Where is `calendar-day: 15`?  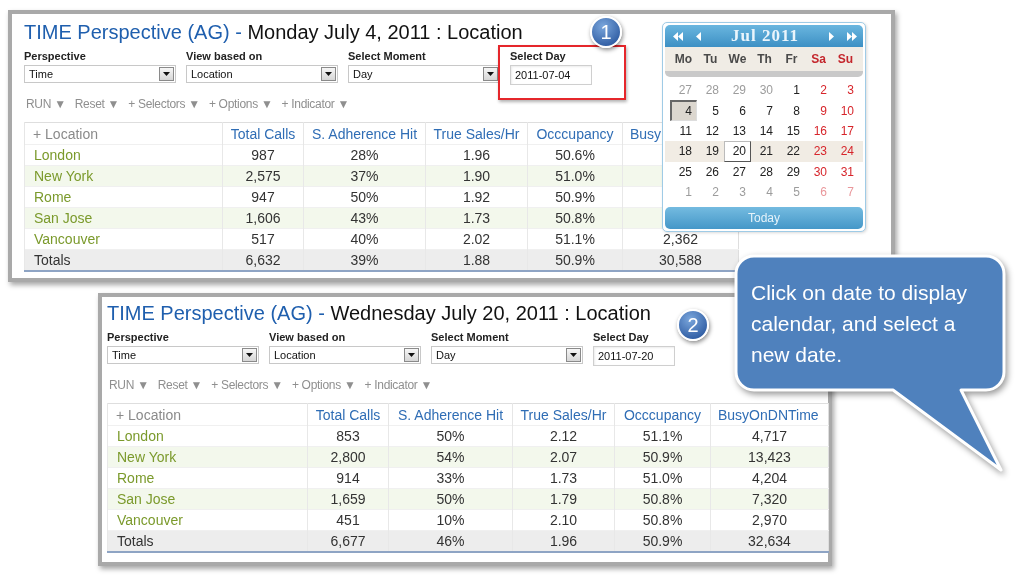
calendar-day: 15 is located at coordinates (791, 131).